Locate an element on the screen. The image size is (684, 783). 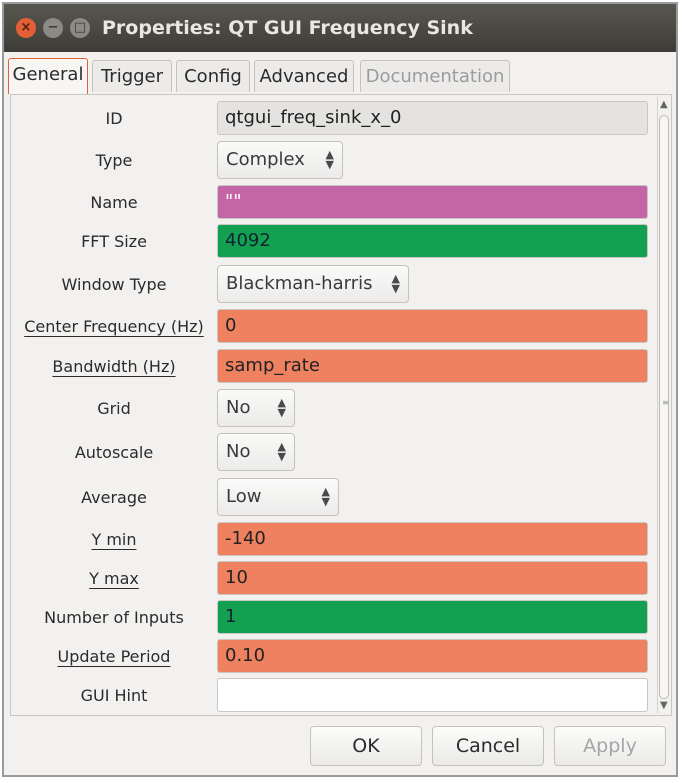
average-select: Low ▲ ▼ is located at coordinates (278, 497).